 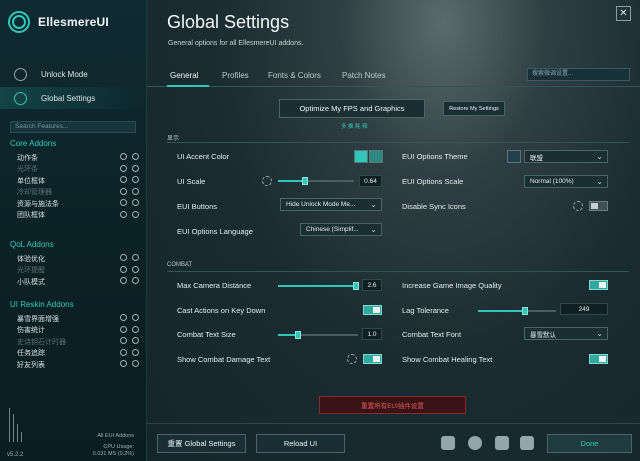 I want to click on show-combat-damage-text-toggle, so click(x=372, y=359).